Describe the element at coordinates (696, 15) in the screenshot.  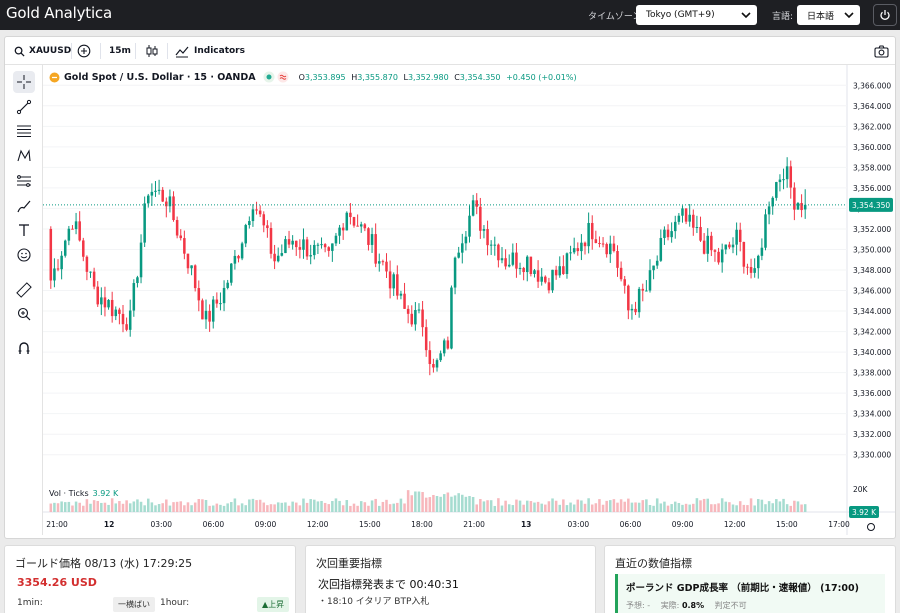
I see `timezone-select: Tokyo (GMT+9)` at that location.